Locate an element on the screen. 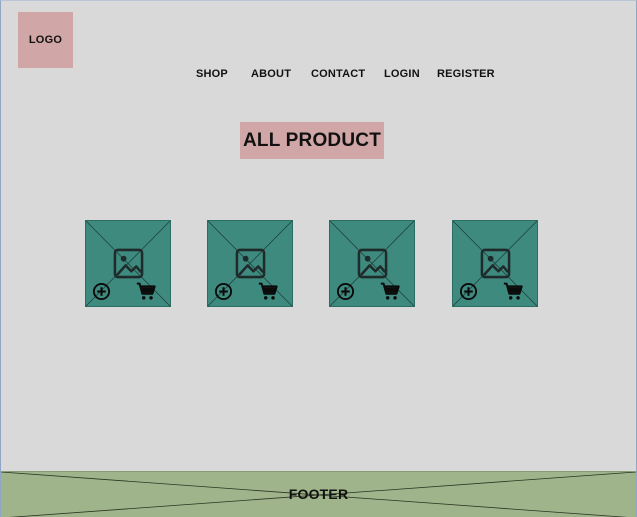 The width and height of the screenshot is (637, 517). logo-label: LOGO is located at coordinates (45, 40).